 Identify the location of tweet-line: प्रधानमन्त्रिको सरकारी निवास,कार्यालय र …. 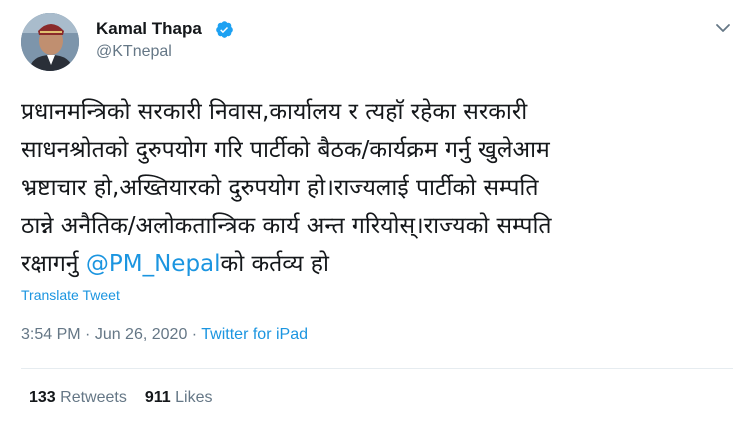
(274, 112).